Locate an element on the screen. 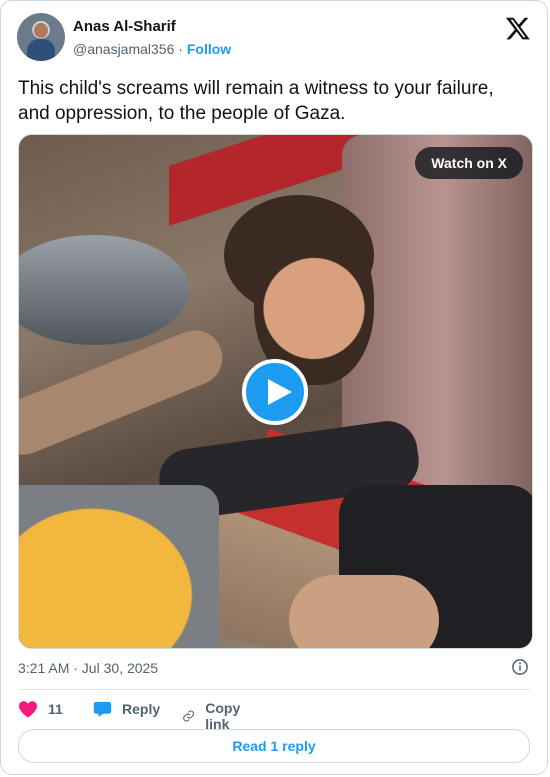 The image size is (550, 777). author-handle: @anasjamal356 is located at coordinates (123, 49).